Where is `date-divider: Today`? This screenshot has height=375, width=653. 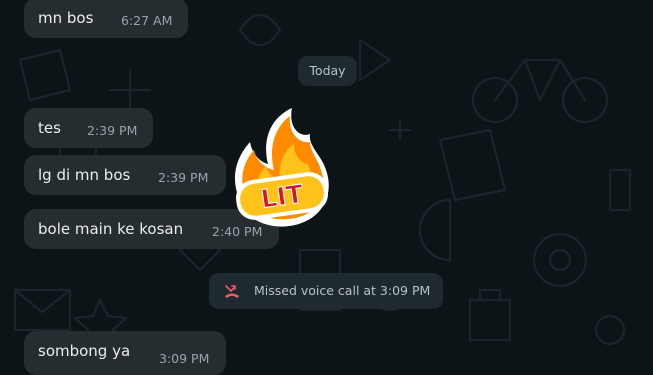
date-divider: Today is located at coordinates (327, 71).